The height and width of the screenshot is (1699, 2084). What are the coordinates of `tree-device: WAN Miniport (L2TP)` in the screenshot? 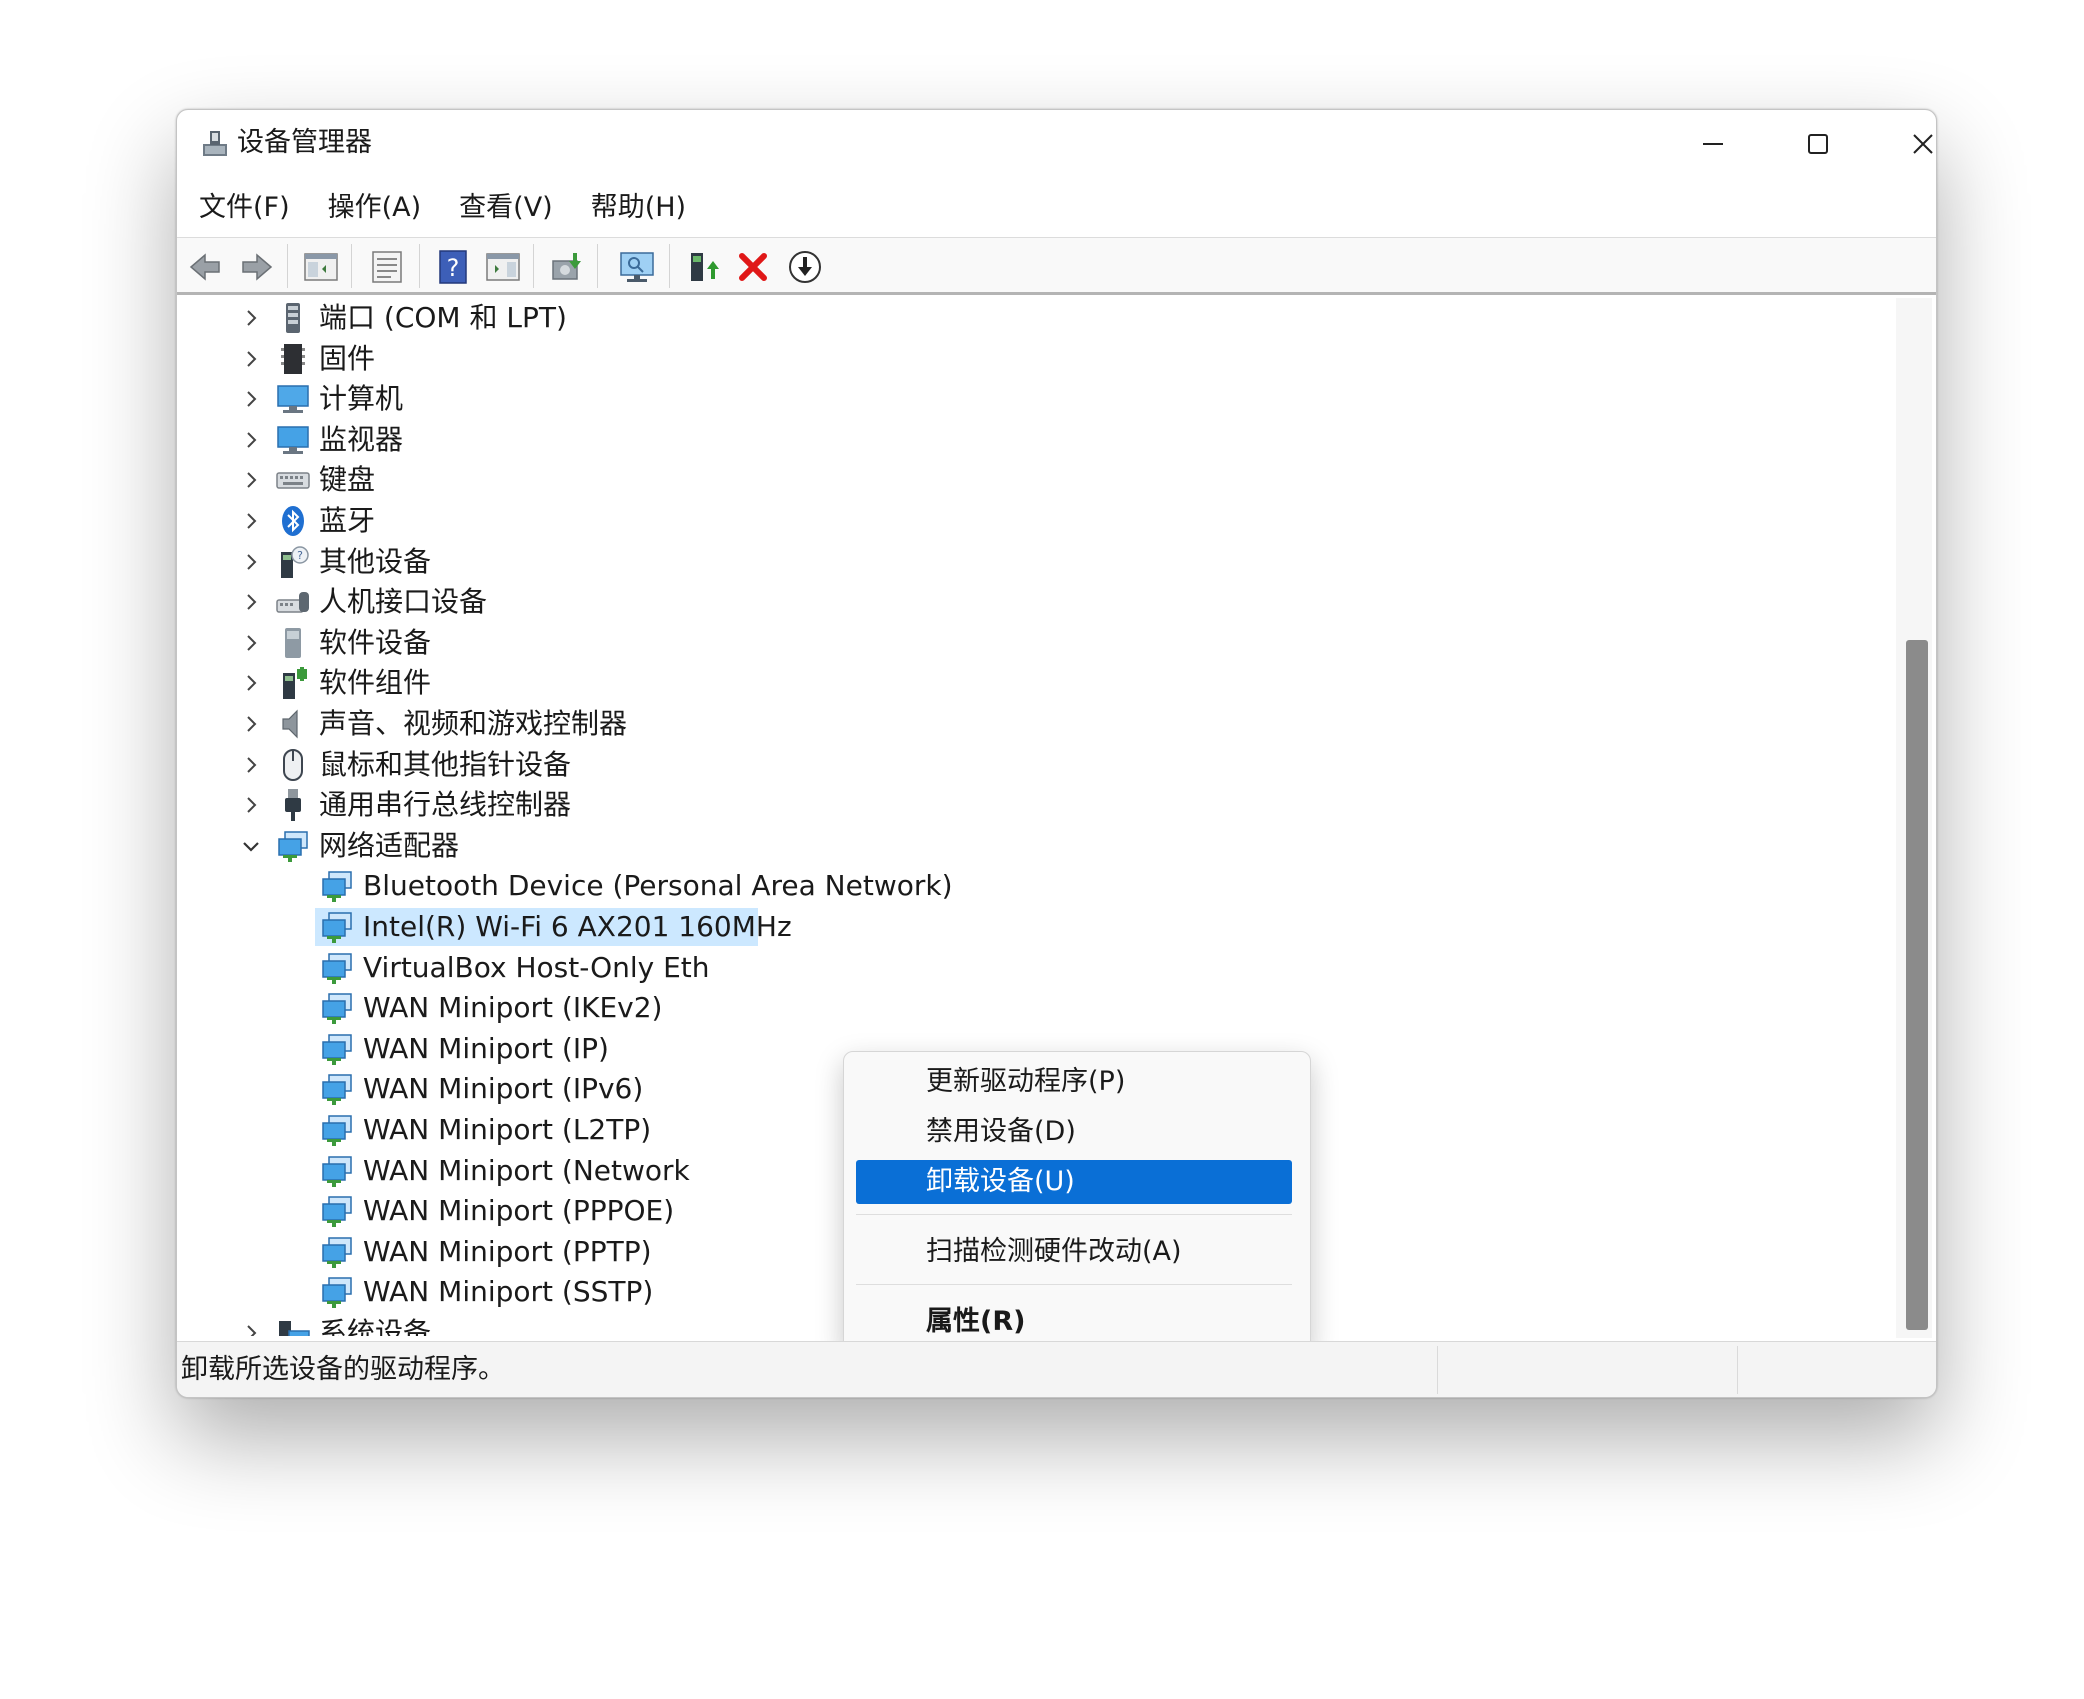 It's located at (507, 1130).